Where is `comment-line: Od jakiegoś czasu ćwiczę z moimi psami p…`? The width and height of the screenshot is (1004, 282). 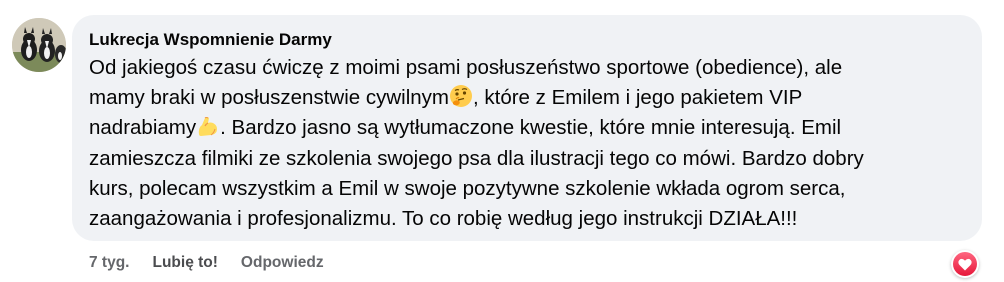 comment-line: Od jakiegoś czasu ćwiczę z moimi psami p… is located at coordinates (466, 67).